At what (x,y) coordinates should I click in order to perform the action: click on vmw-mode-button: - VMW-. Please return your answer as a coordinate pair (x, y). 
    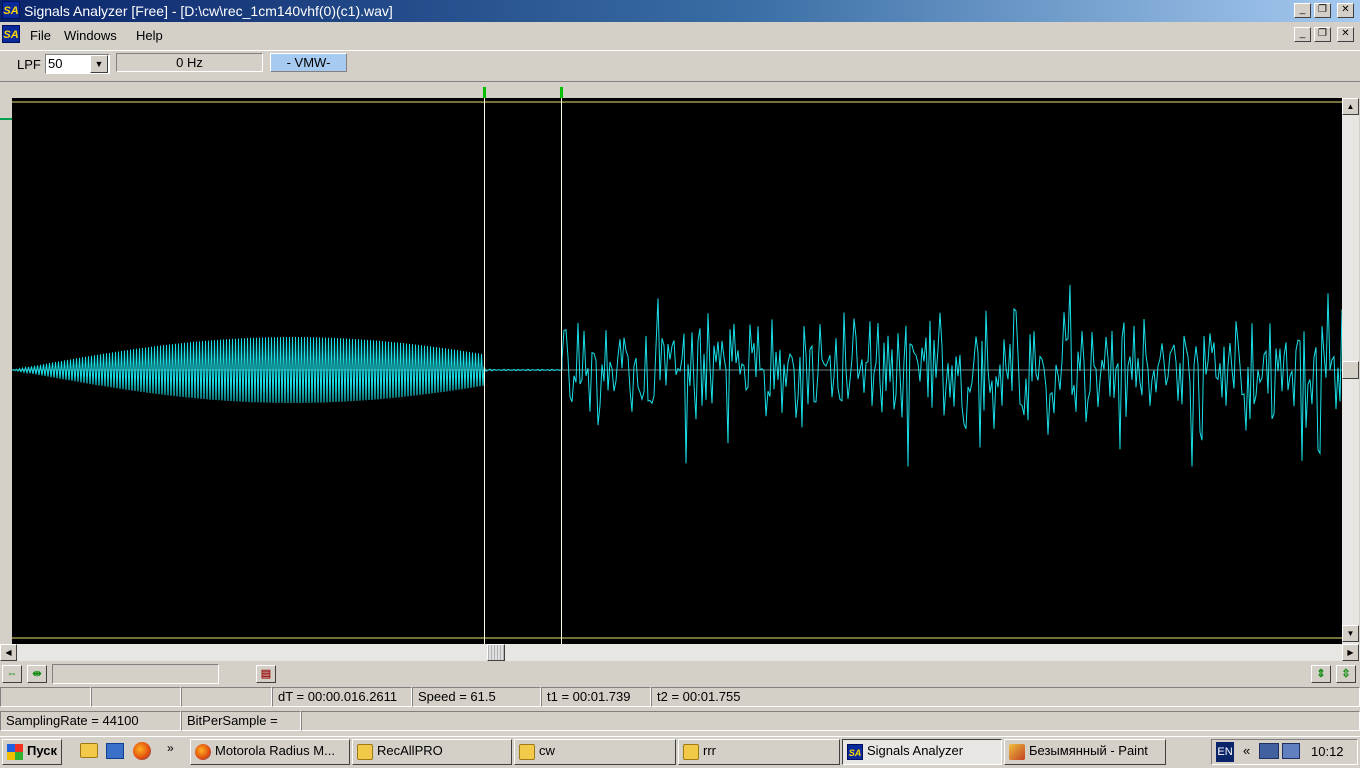
    Looking at the image, I should click on (308, 62).